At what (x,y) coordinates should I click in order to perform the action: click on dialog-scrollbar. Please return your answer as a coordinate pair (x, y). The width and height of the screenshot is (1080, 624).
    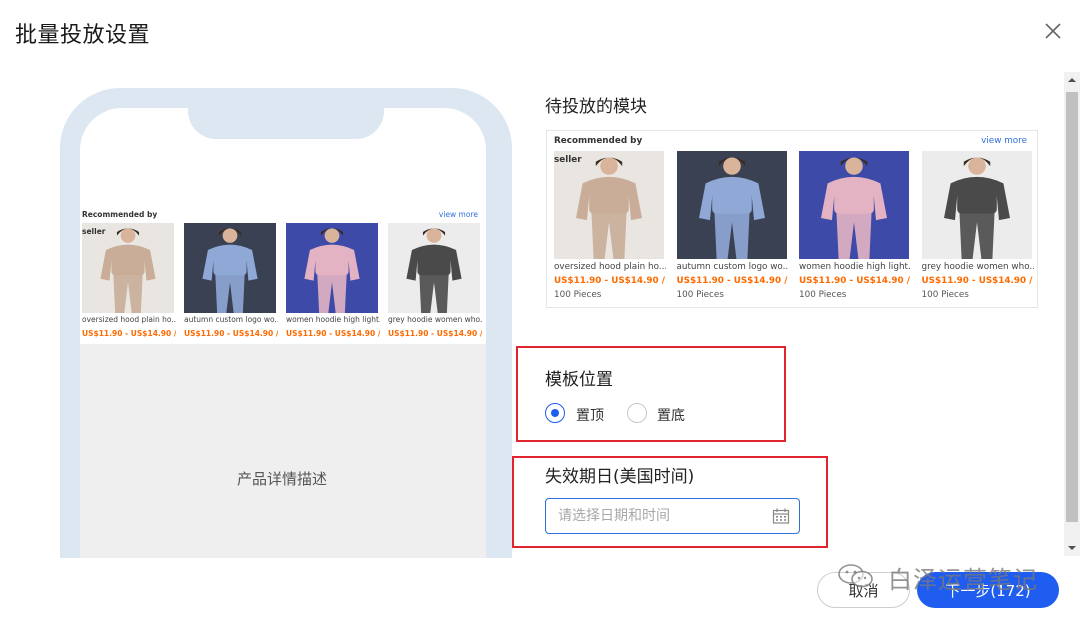
    Looking at the image, I should click on (1072, 314).